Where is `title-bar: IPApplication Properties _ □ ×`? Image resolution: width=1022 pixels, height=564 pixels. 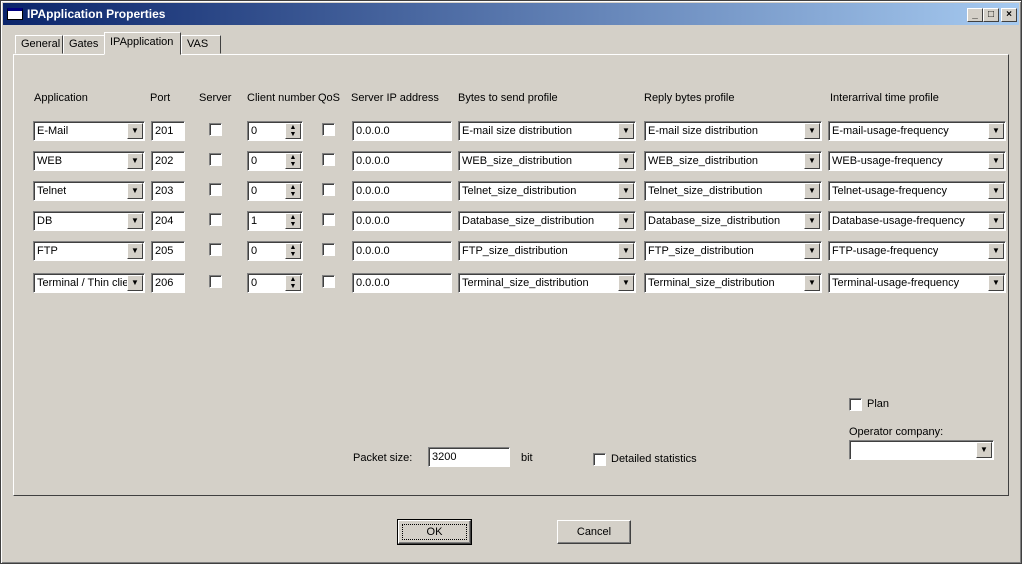 title-bar: IPApplication Properties _ □ × is located at coordinates (511, 14).